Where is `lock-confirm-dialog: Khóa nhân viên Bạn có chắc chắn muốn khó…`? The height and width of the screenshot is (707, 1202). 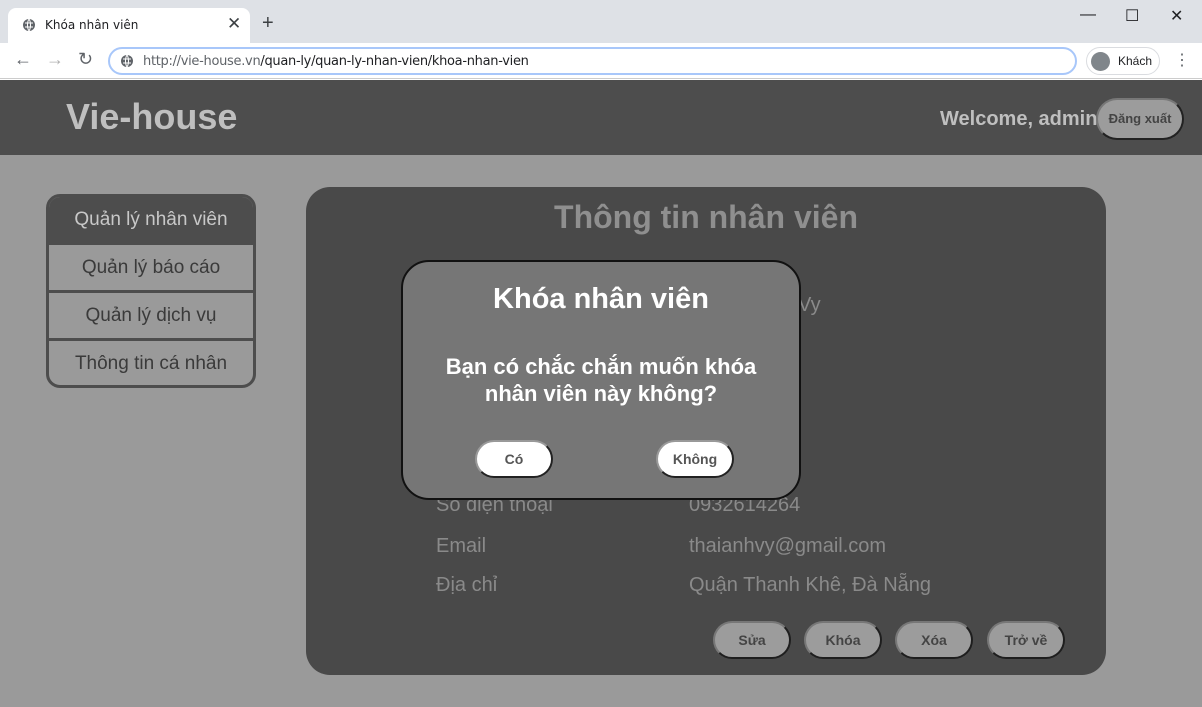
lock-confirm-dialog: Khóa nhân viên Bạn có chắc chắn muốn khó… is located at coordinates (601, 380).